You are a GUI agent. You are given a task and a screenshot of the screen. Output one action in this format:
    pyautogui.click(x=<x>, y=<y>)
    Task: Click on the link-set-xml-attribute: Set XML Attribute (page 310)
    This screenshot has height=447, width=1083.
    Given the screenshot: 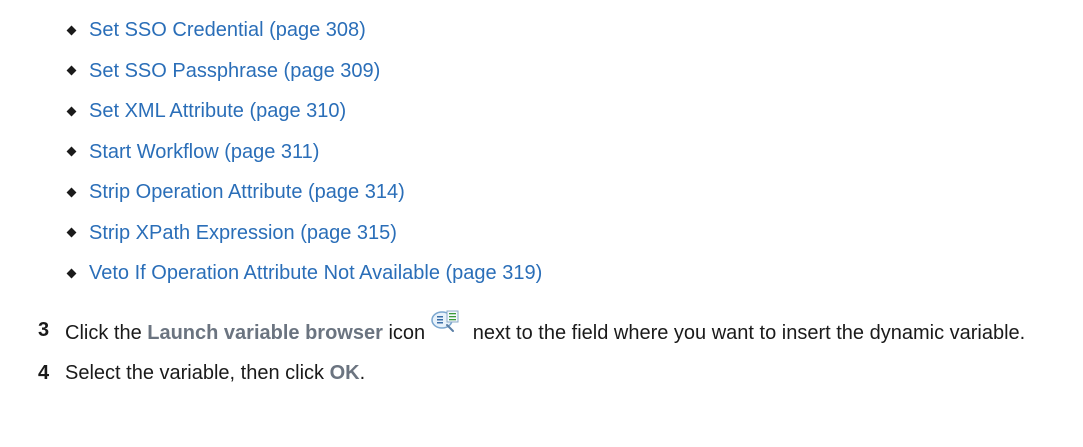 What is the action you would take?
    pyautogui.click(x=217, y=111)
    